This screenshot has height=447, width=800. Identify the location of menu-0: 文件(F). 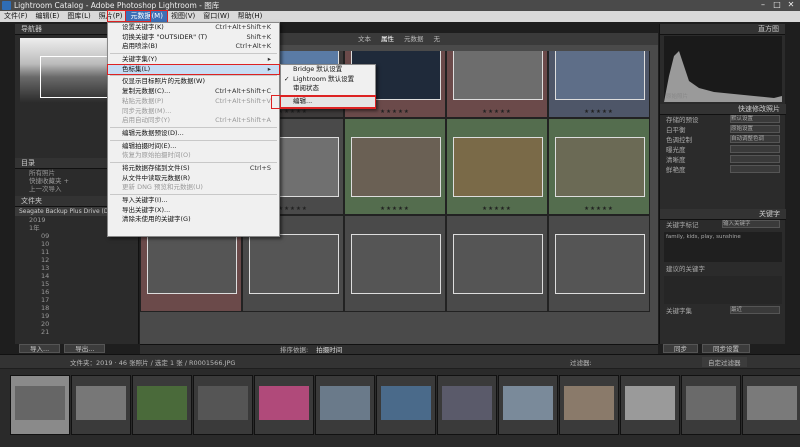
(16, 16).